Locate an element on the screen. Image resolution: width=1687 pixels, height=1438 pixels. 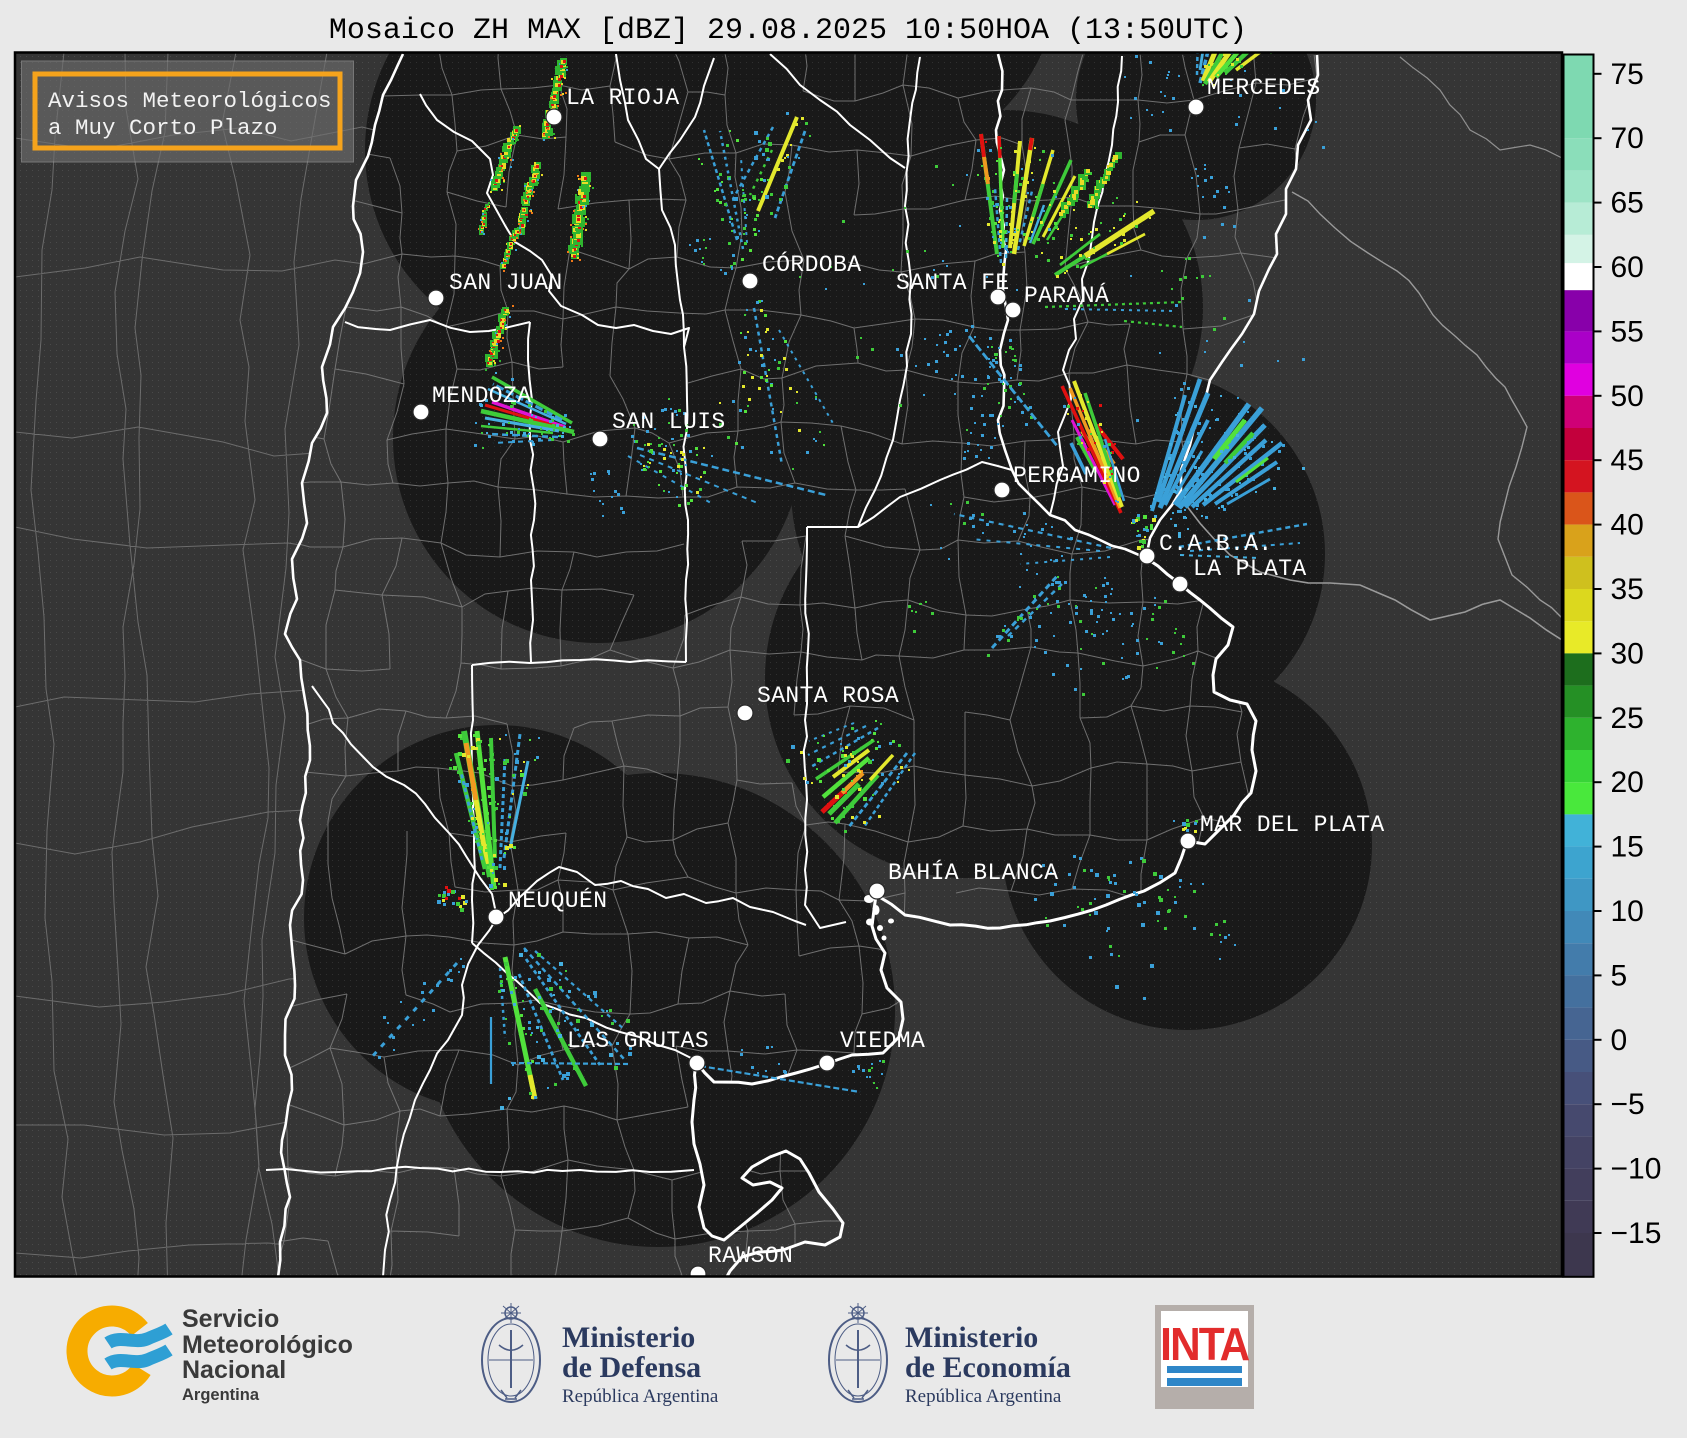
svg-text: CÓRDOBA is located at coordinates (811, 264).